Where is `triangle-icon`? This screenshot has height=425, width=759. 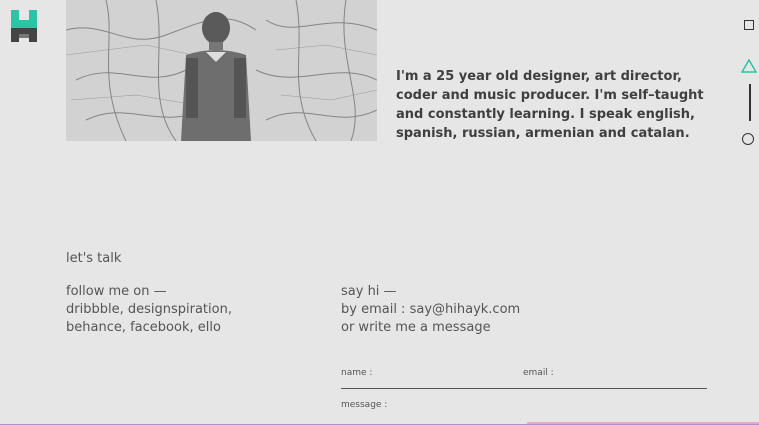 triangle-icon is located at coordinates (749, 66).